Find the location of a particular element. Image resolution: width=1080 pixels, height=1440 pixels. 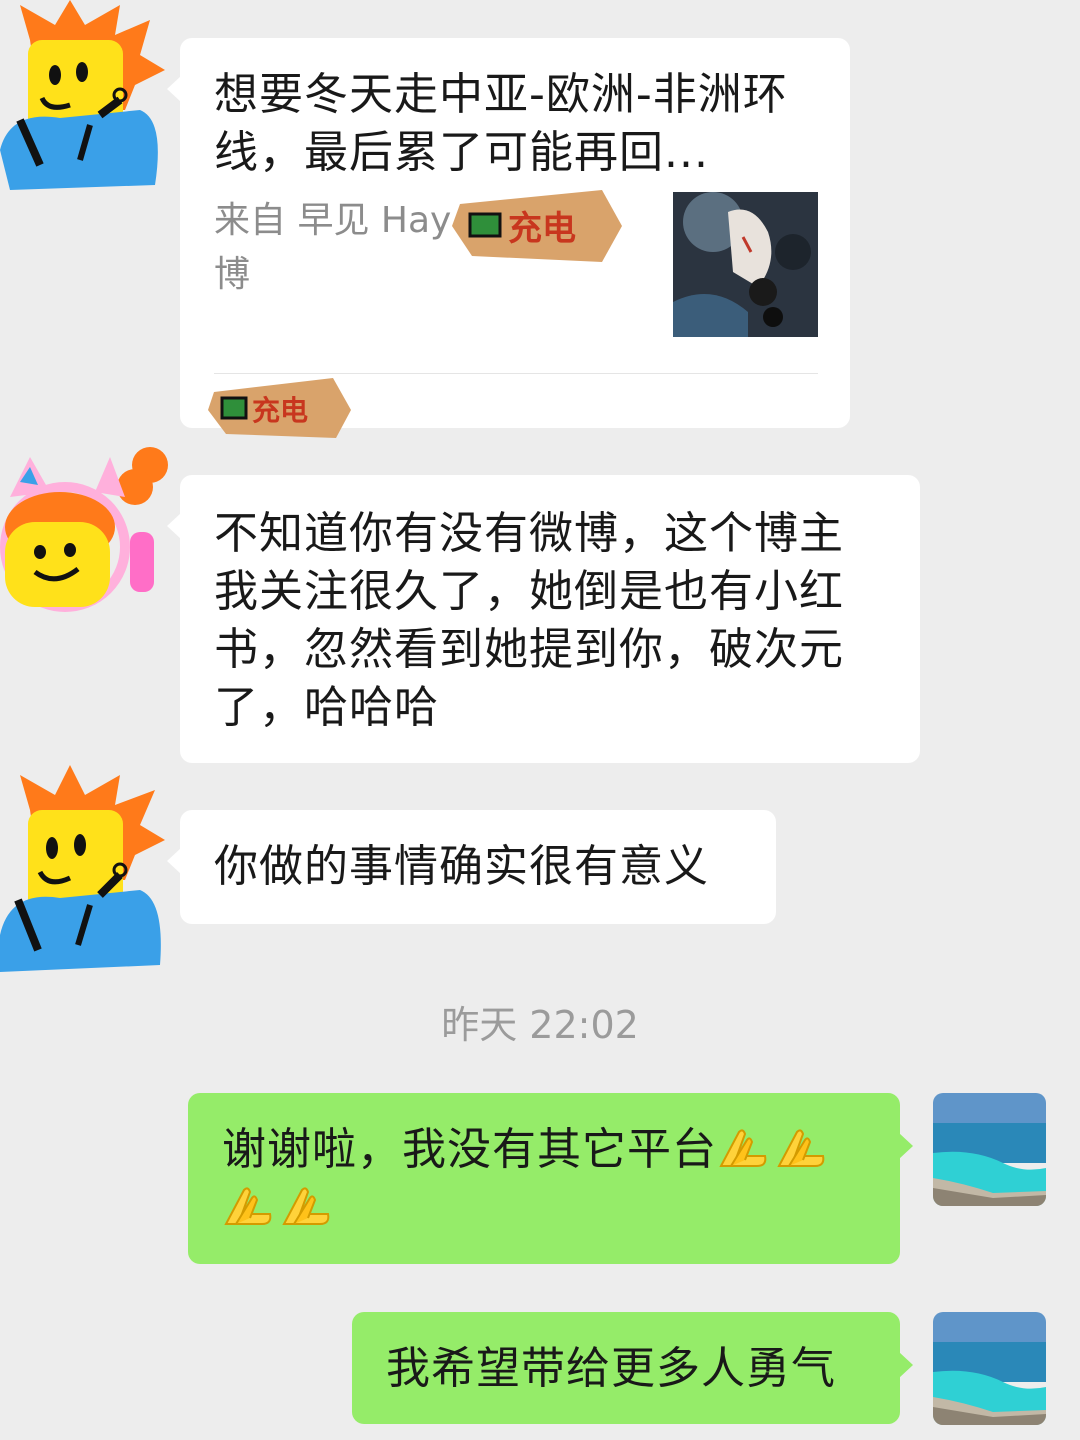

card-source-text: 来自 早见 Hay is located at coordinates (333, 220).